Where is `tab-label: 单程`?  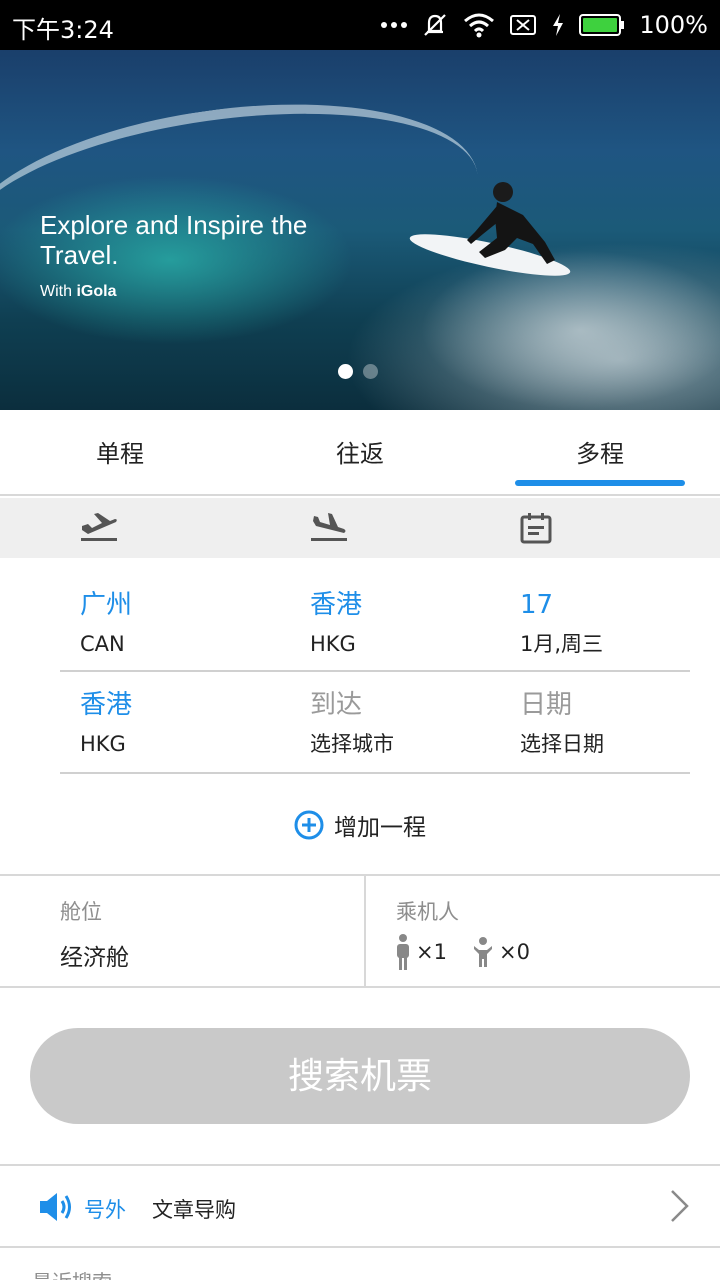
tab-label: 单程 is located at coordinates (120, 454).